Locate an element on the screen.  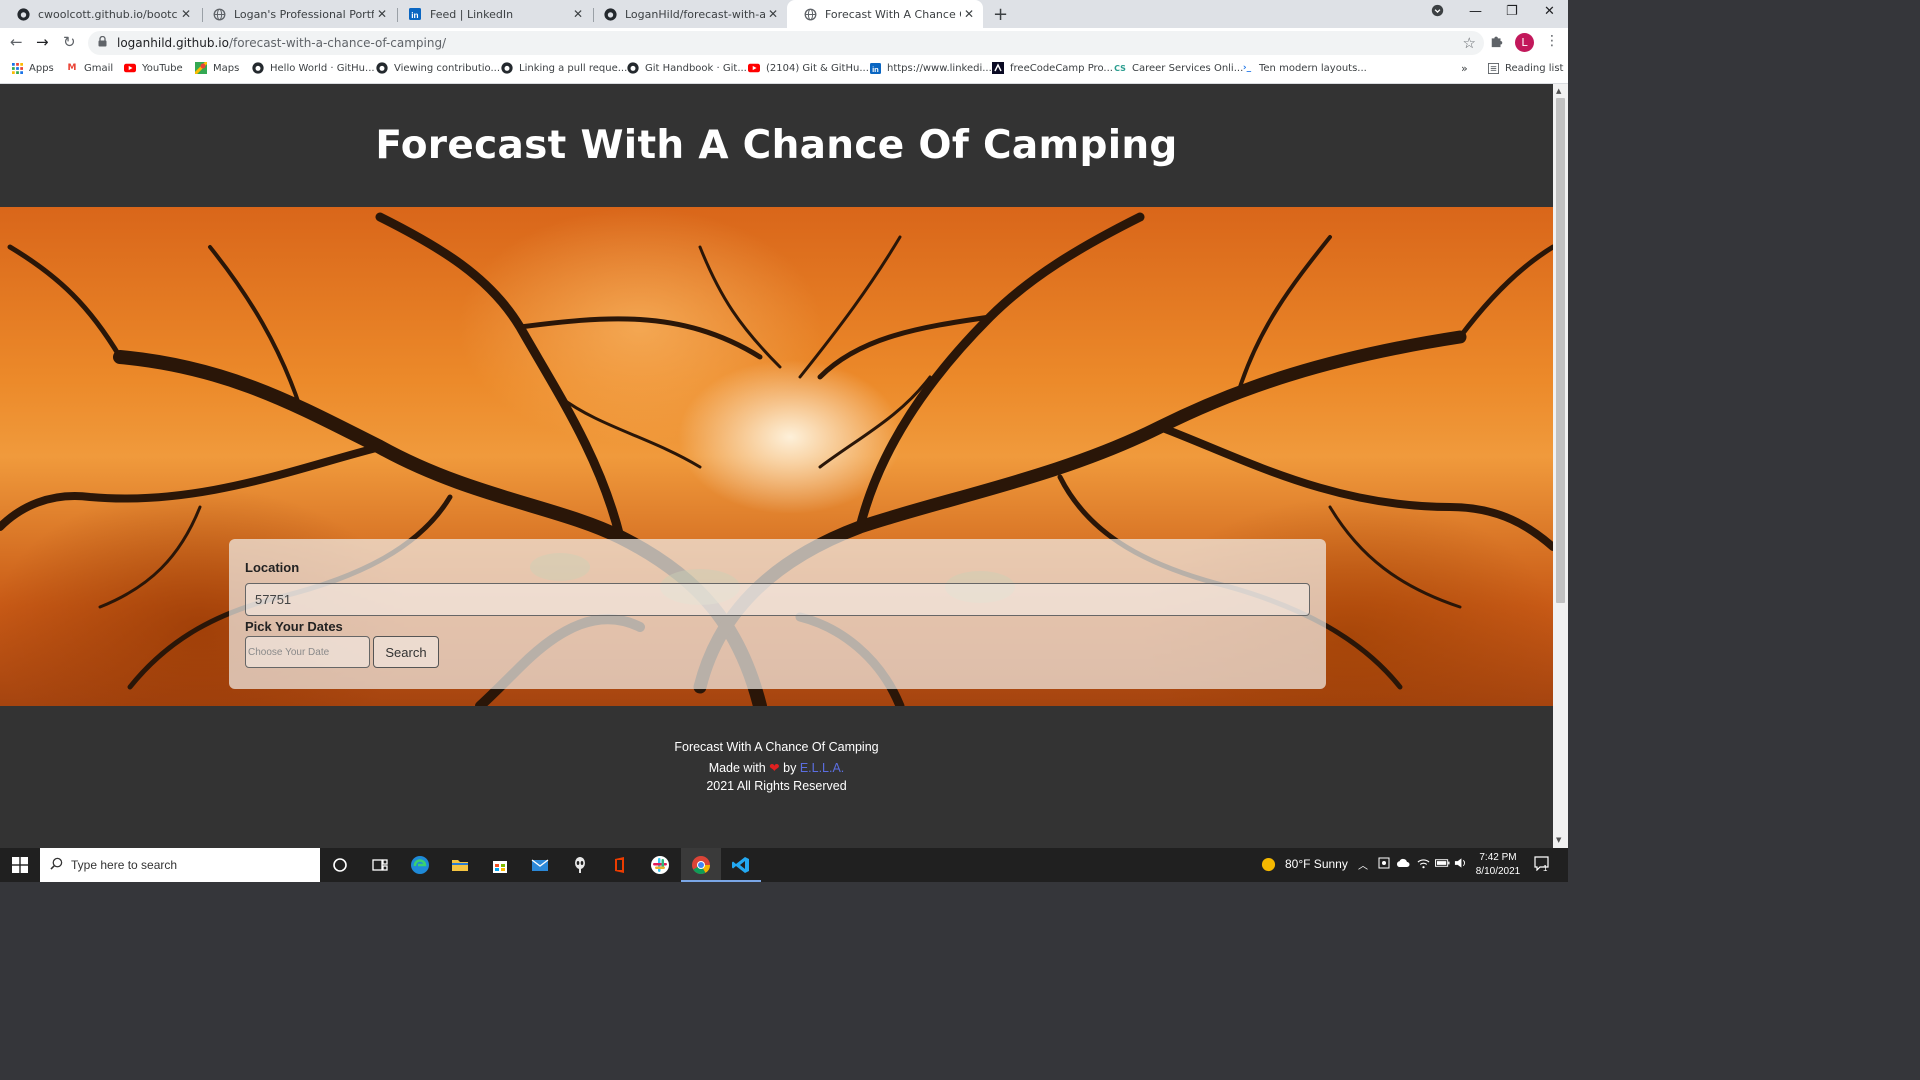
scroll-up-arrow-icon: ▲ is located at coordinates (1558, 91).